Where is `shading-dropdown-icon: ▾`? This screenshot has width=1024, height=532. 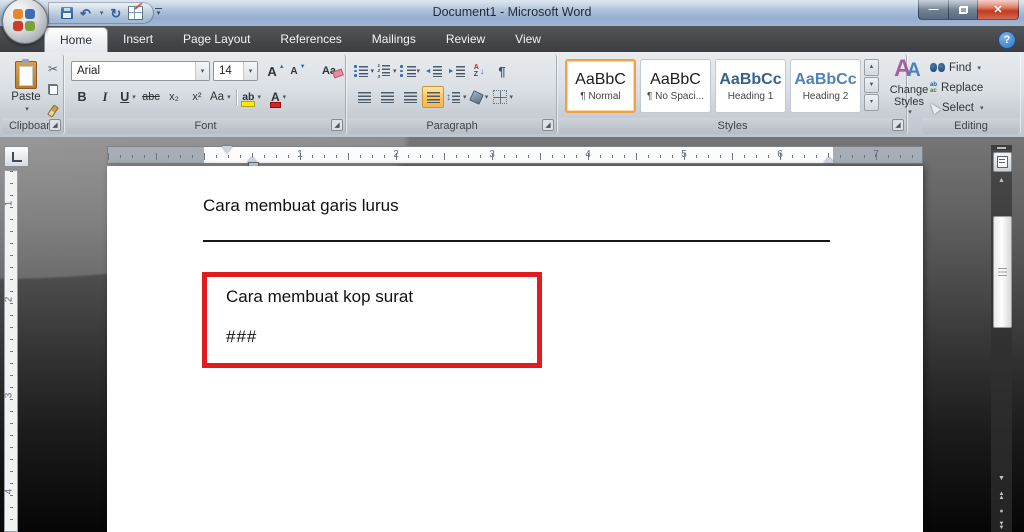 shading-dropdown-icon: ▾ is located at coordinates (487, 97).